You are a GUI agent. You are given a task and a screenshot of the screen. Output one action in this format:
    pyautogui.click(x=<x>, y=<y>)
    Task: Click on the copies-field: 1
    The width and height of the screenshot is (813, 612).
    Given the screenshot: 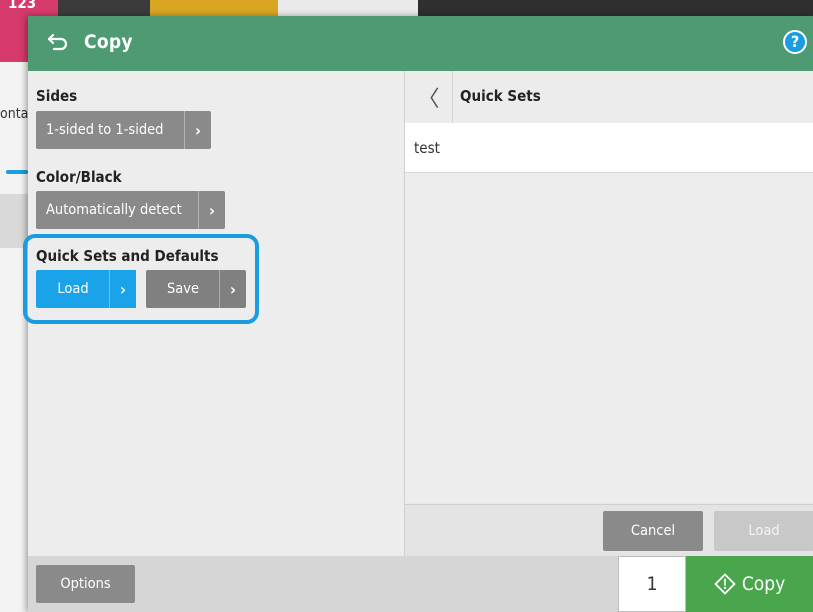 What is the action you would take?
    pyautogui.click(x=652, y=584)
    